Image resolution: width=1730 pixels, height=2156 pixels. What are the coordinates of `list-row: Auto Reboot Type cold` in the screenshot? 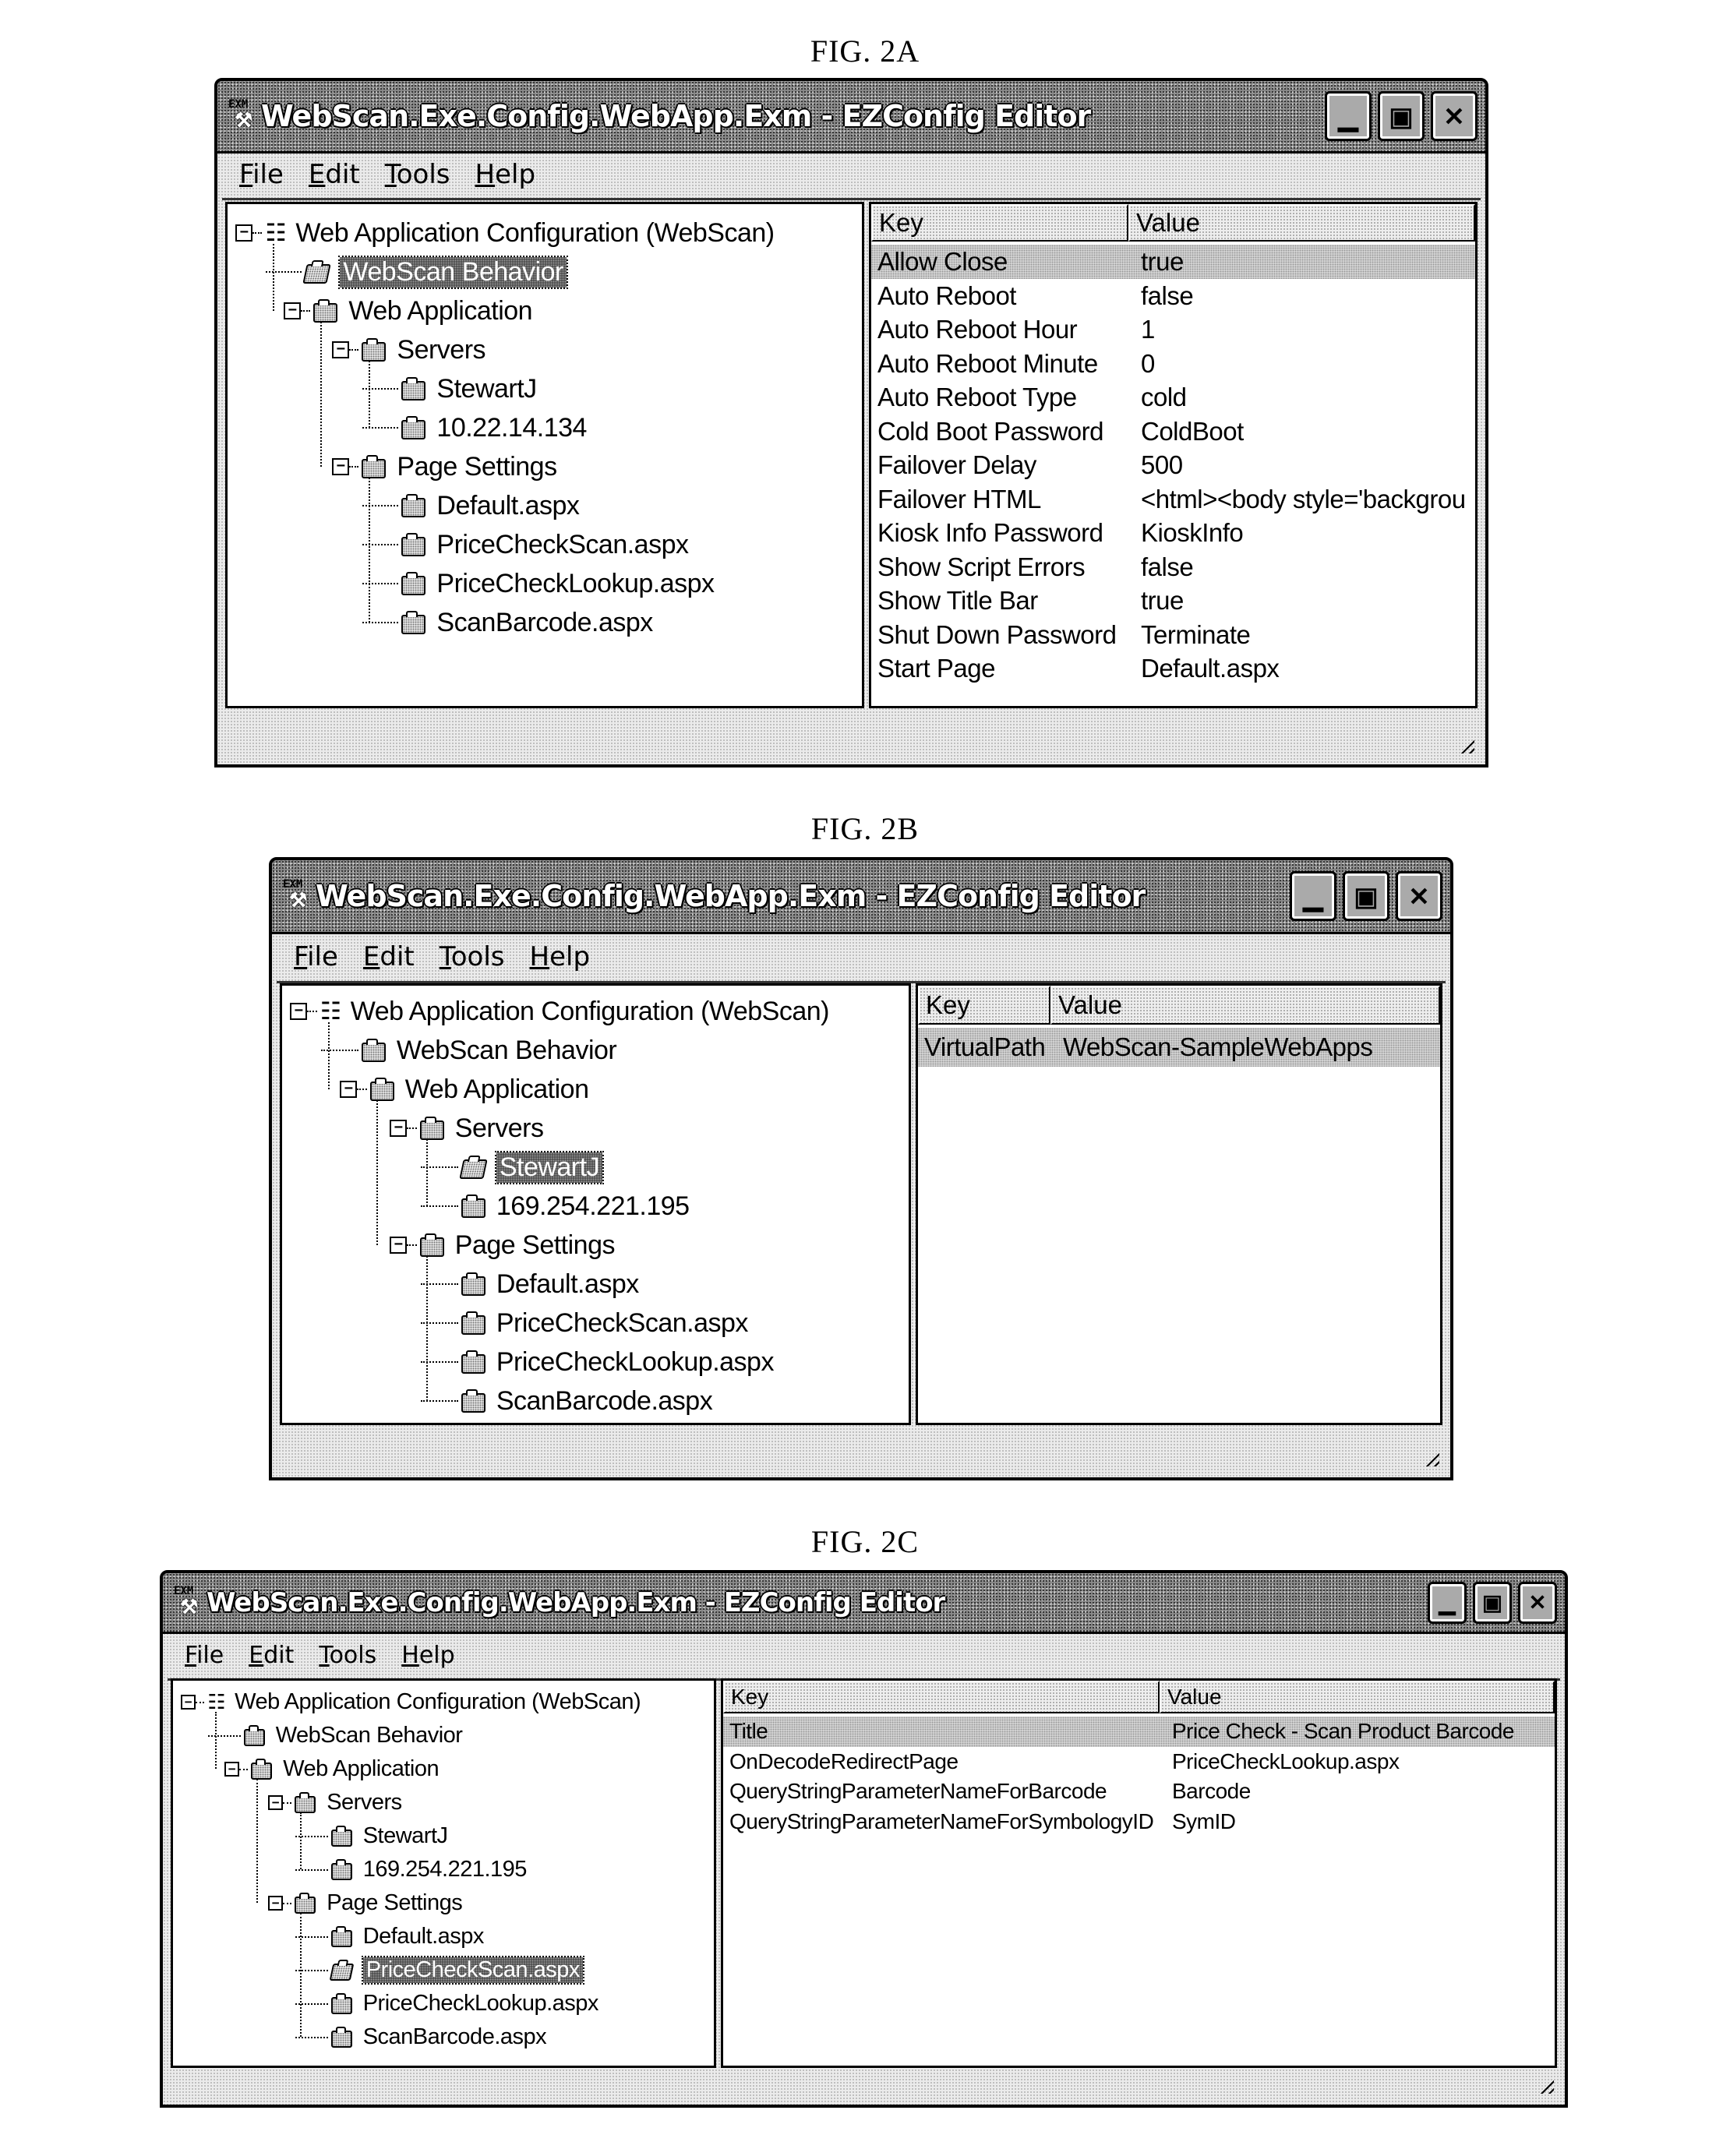 It's located at (1173, 397).